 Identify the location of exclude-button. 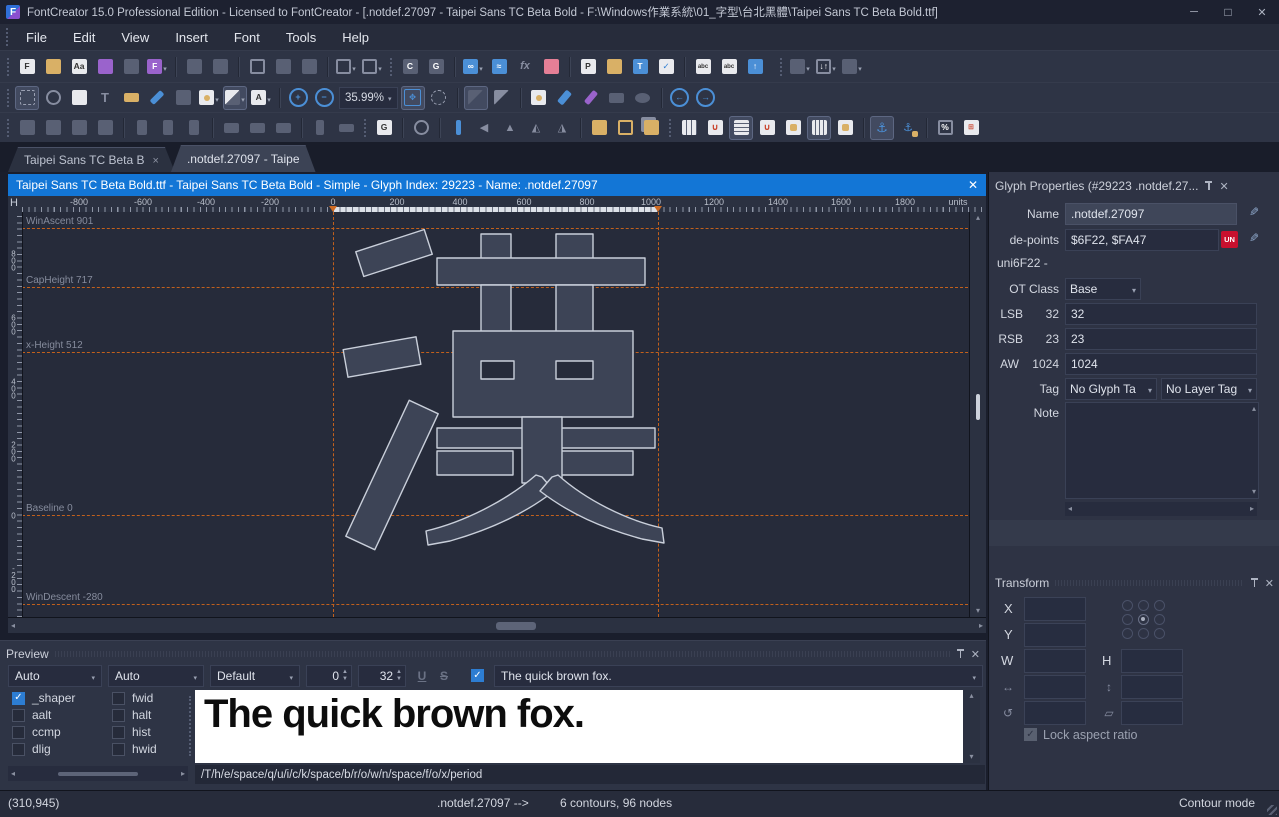
(651, 128).